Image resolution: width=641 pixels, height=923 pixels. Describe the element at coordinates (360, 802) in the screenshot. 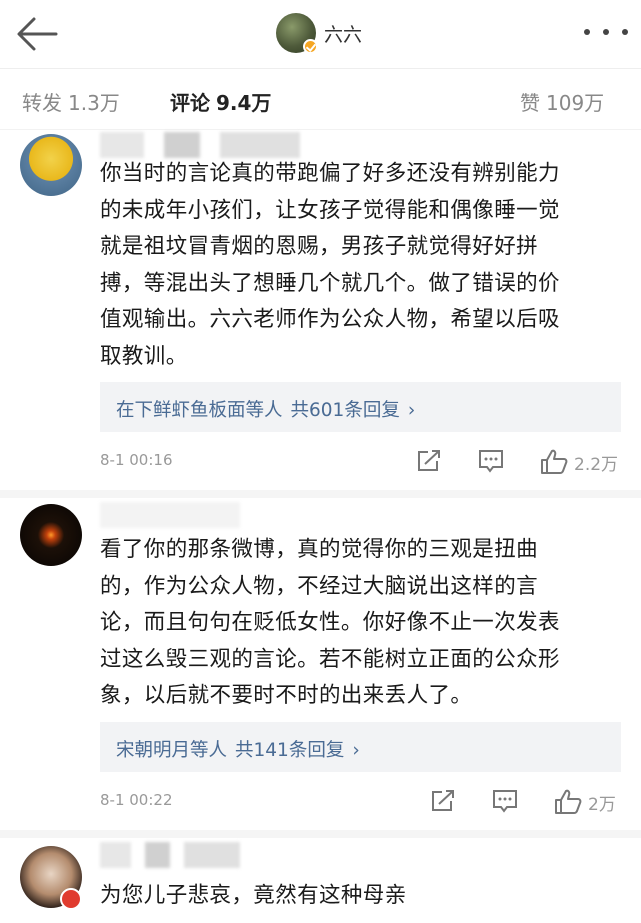

I see `comment-meta: 8-1 00:22 2万` at that location.